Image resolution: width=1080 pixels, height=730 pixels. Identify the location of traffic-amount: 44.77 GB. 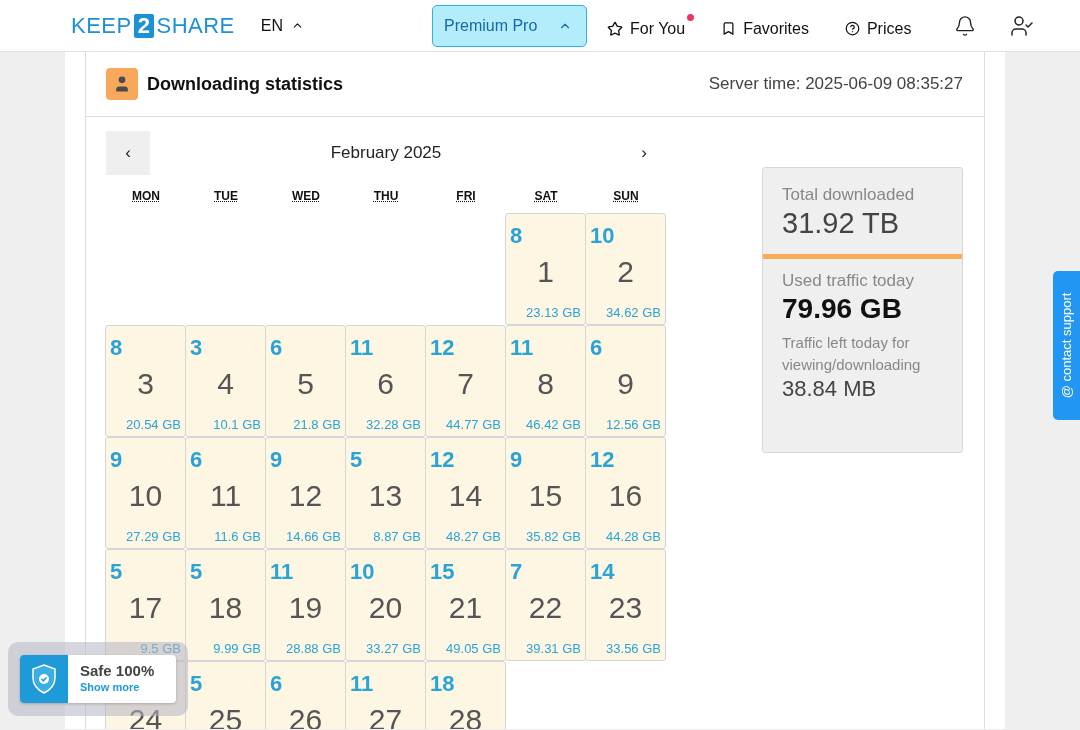
(473, 424).